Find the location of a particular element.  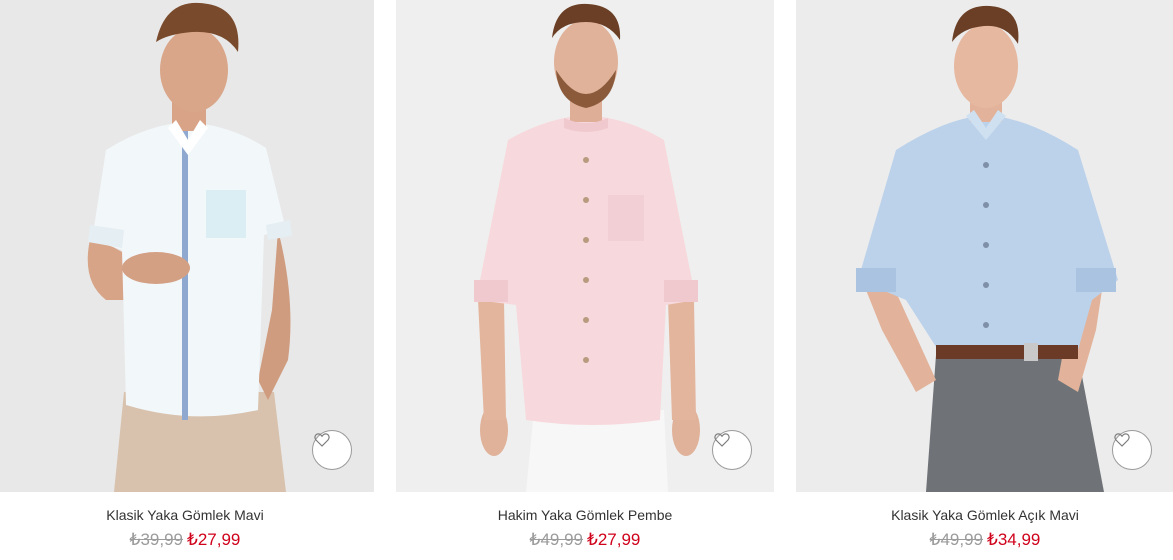

sale-price: ₺34,99 is located at coordinates (1014, 539).